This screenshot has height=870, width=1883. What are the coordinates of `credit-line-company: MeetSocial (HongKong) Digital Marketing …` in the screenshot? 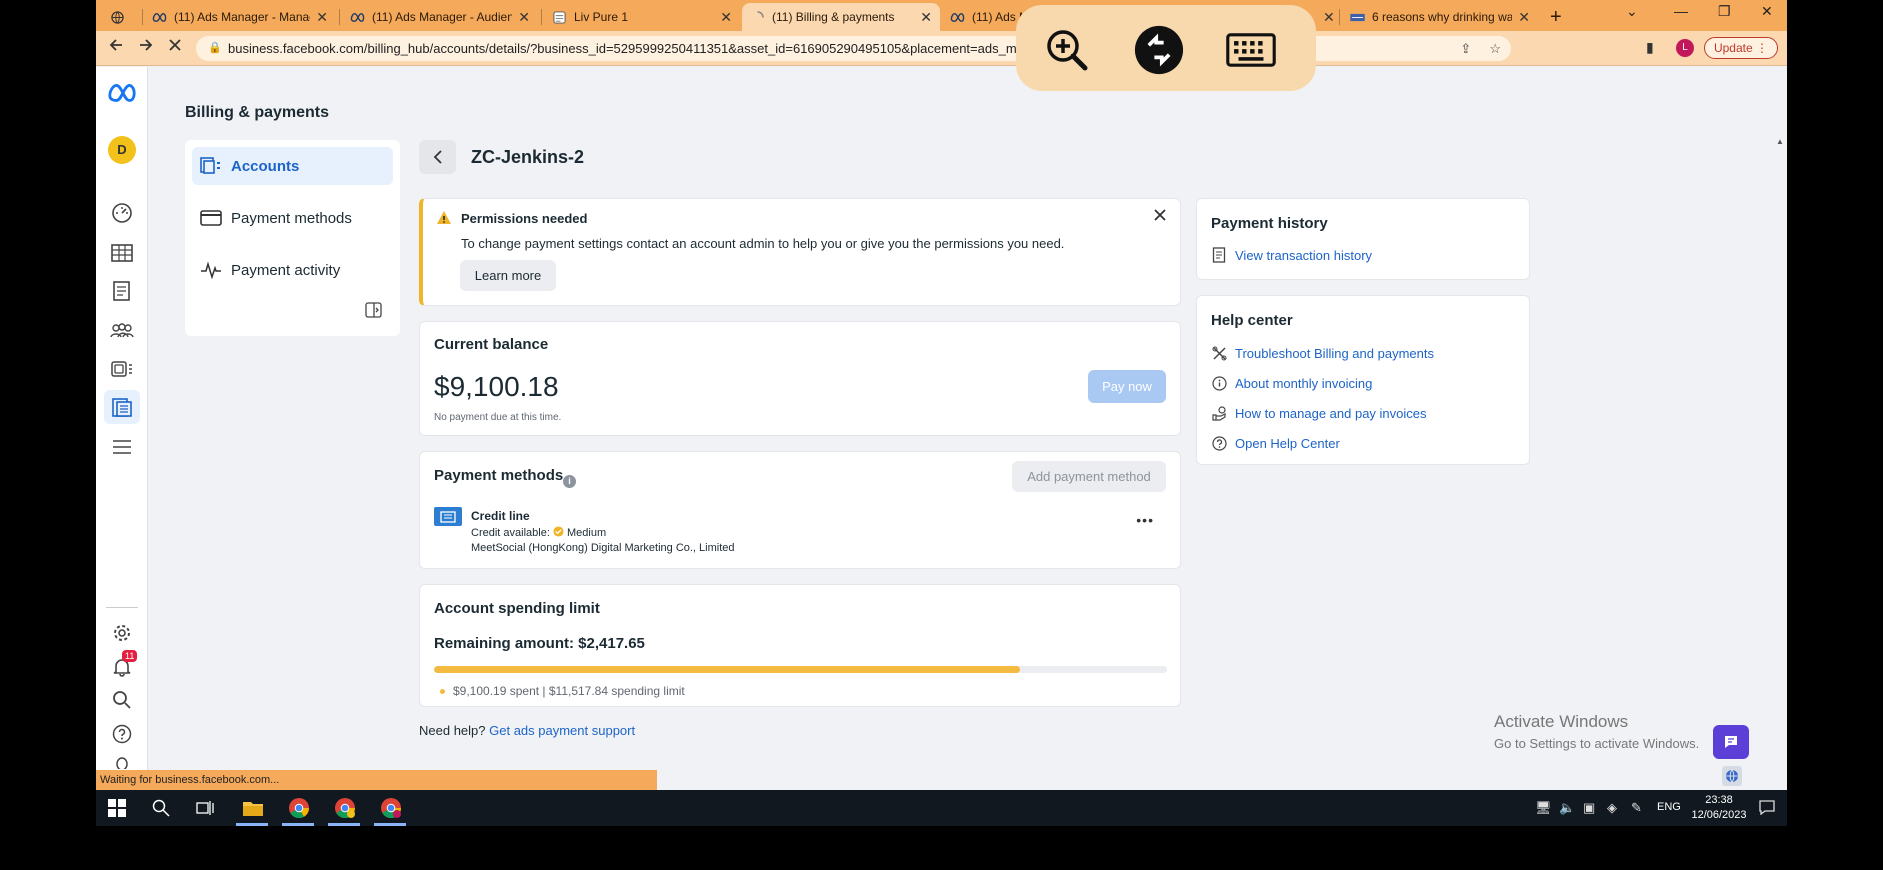 It's located at (603, 548).